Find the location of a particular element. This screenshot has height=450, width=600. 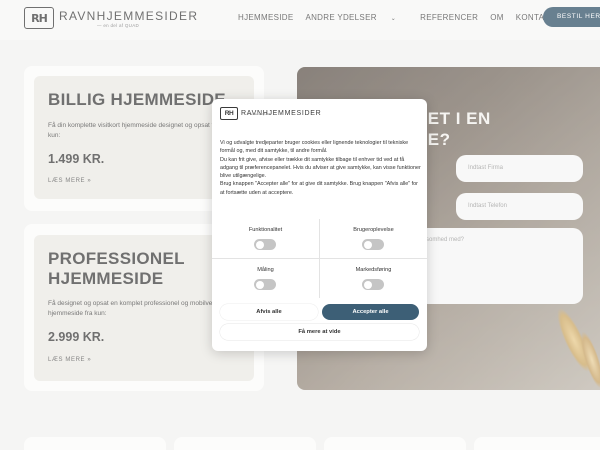

toggle-switch-maaling is located at coordinates (265, 284).